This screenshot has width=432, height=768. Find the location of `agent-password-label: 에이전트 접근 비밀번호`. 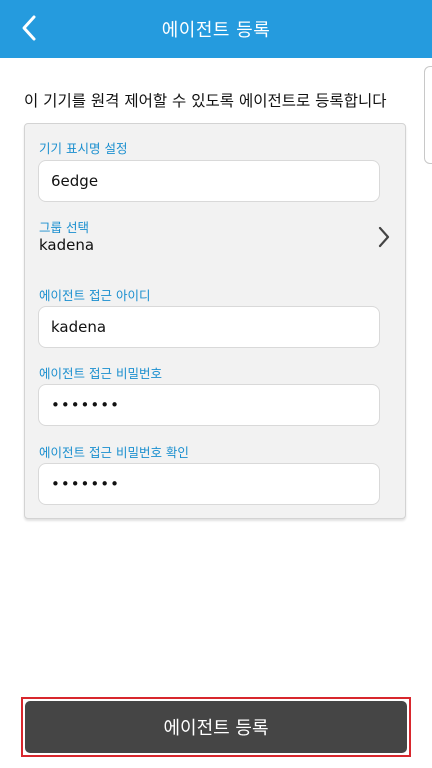

agent-password-label: 에이전트 접근 비밀번호 is located at coordinates (100, 373).